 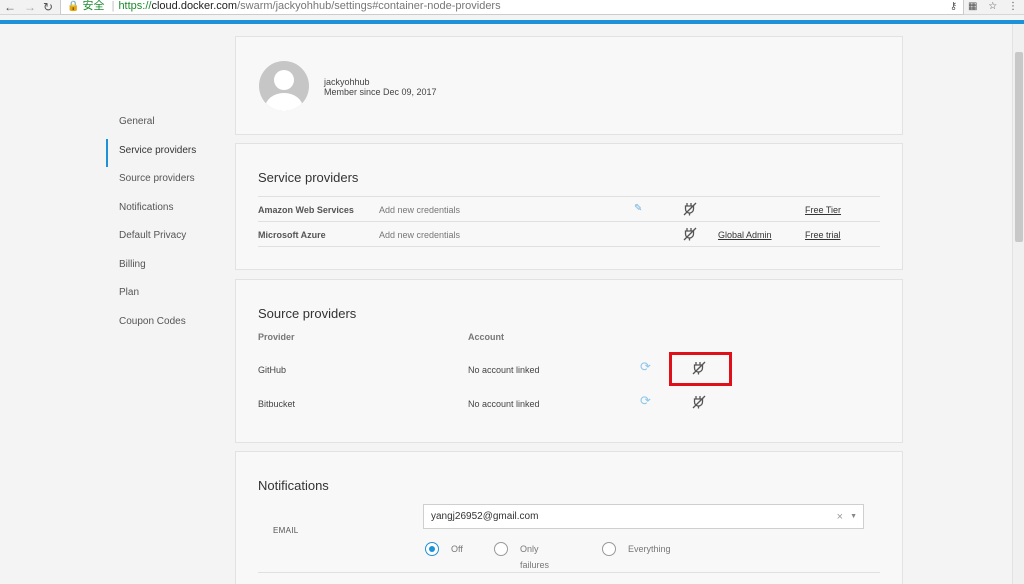 I want to click on clear-icon: ×, so click(x=840, y=517).